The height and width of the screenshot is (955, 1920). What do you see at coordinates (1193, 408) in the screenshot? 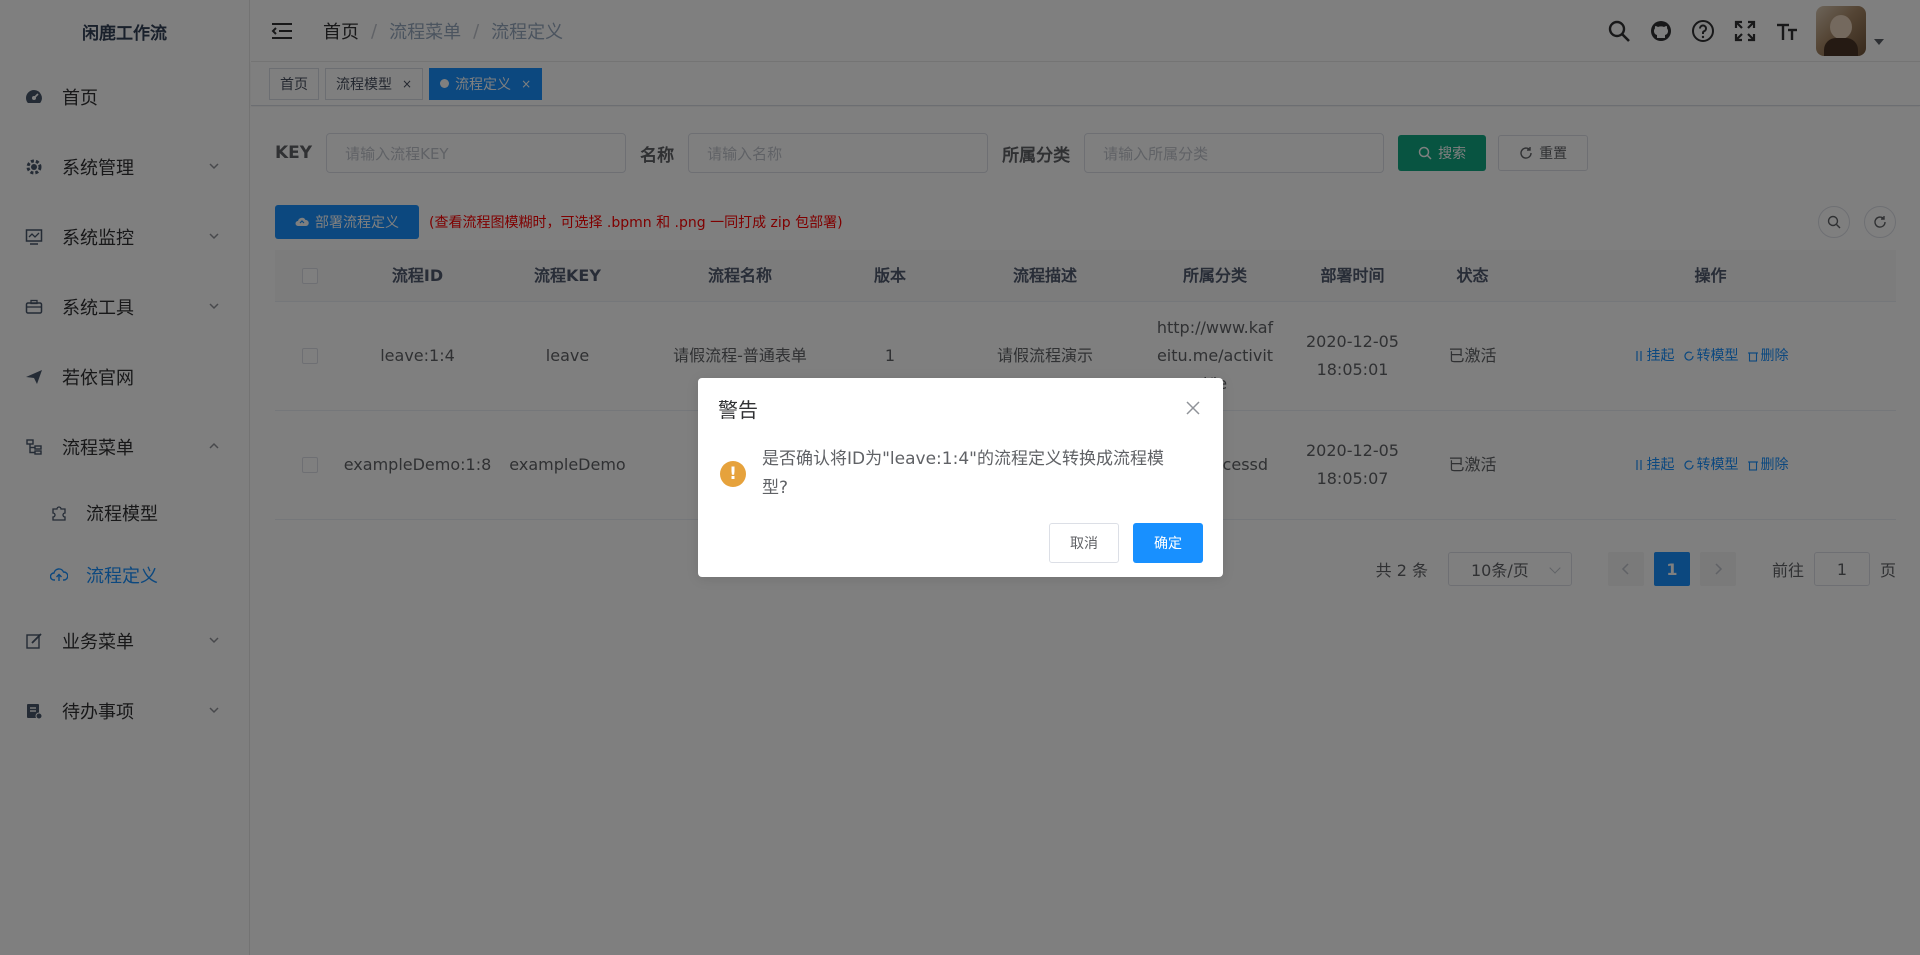
I see `close-icon` at bounding box center [1193, 408].